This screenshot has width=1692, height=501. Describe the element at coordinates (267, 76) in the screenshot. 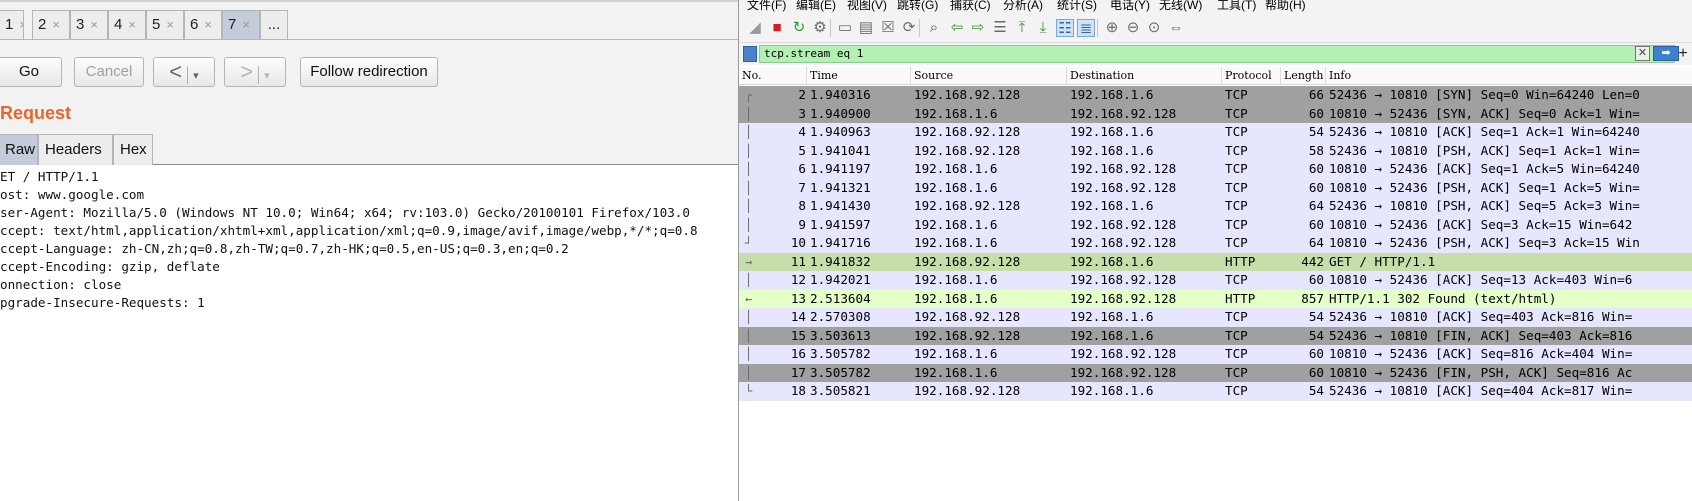

I see `forward-dropdown-icon: ▾` at that location.